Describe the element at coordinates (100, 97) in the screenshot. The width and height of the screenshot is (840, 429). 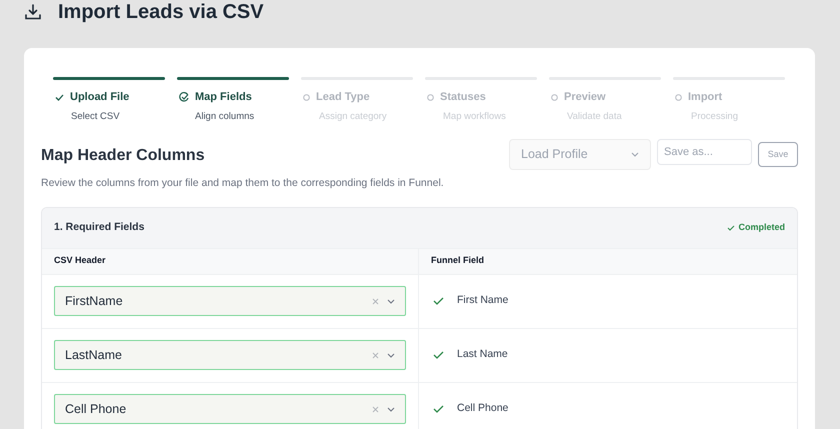
I see `step-label: Upload File` at that location.